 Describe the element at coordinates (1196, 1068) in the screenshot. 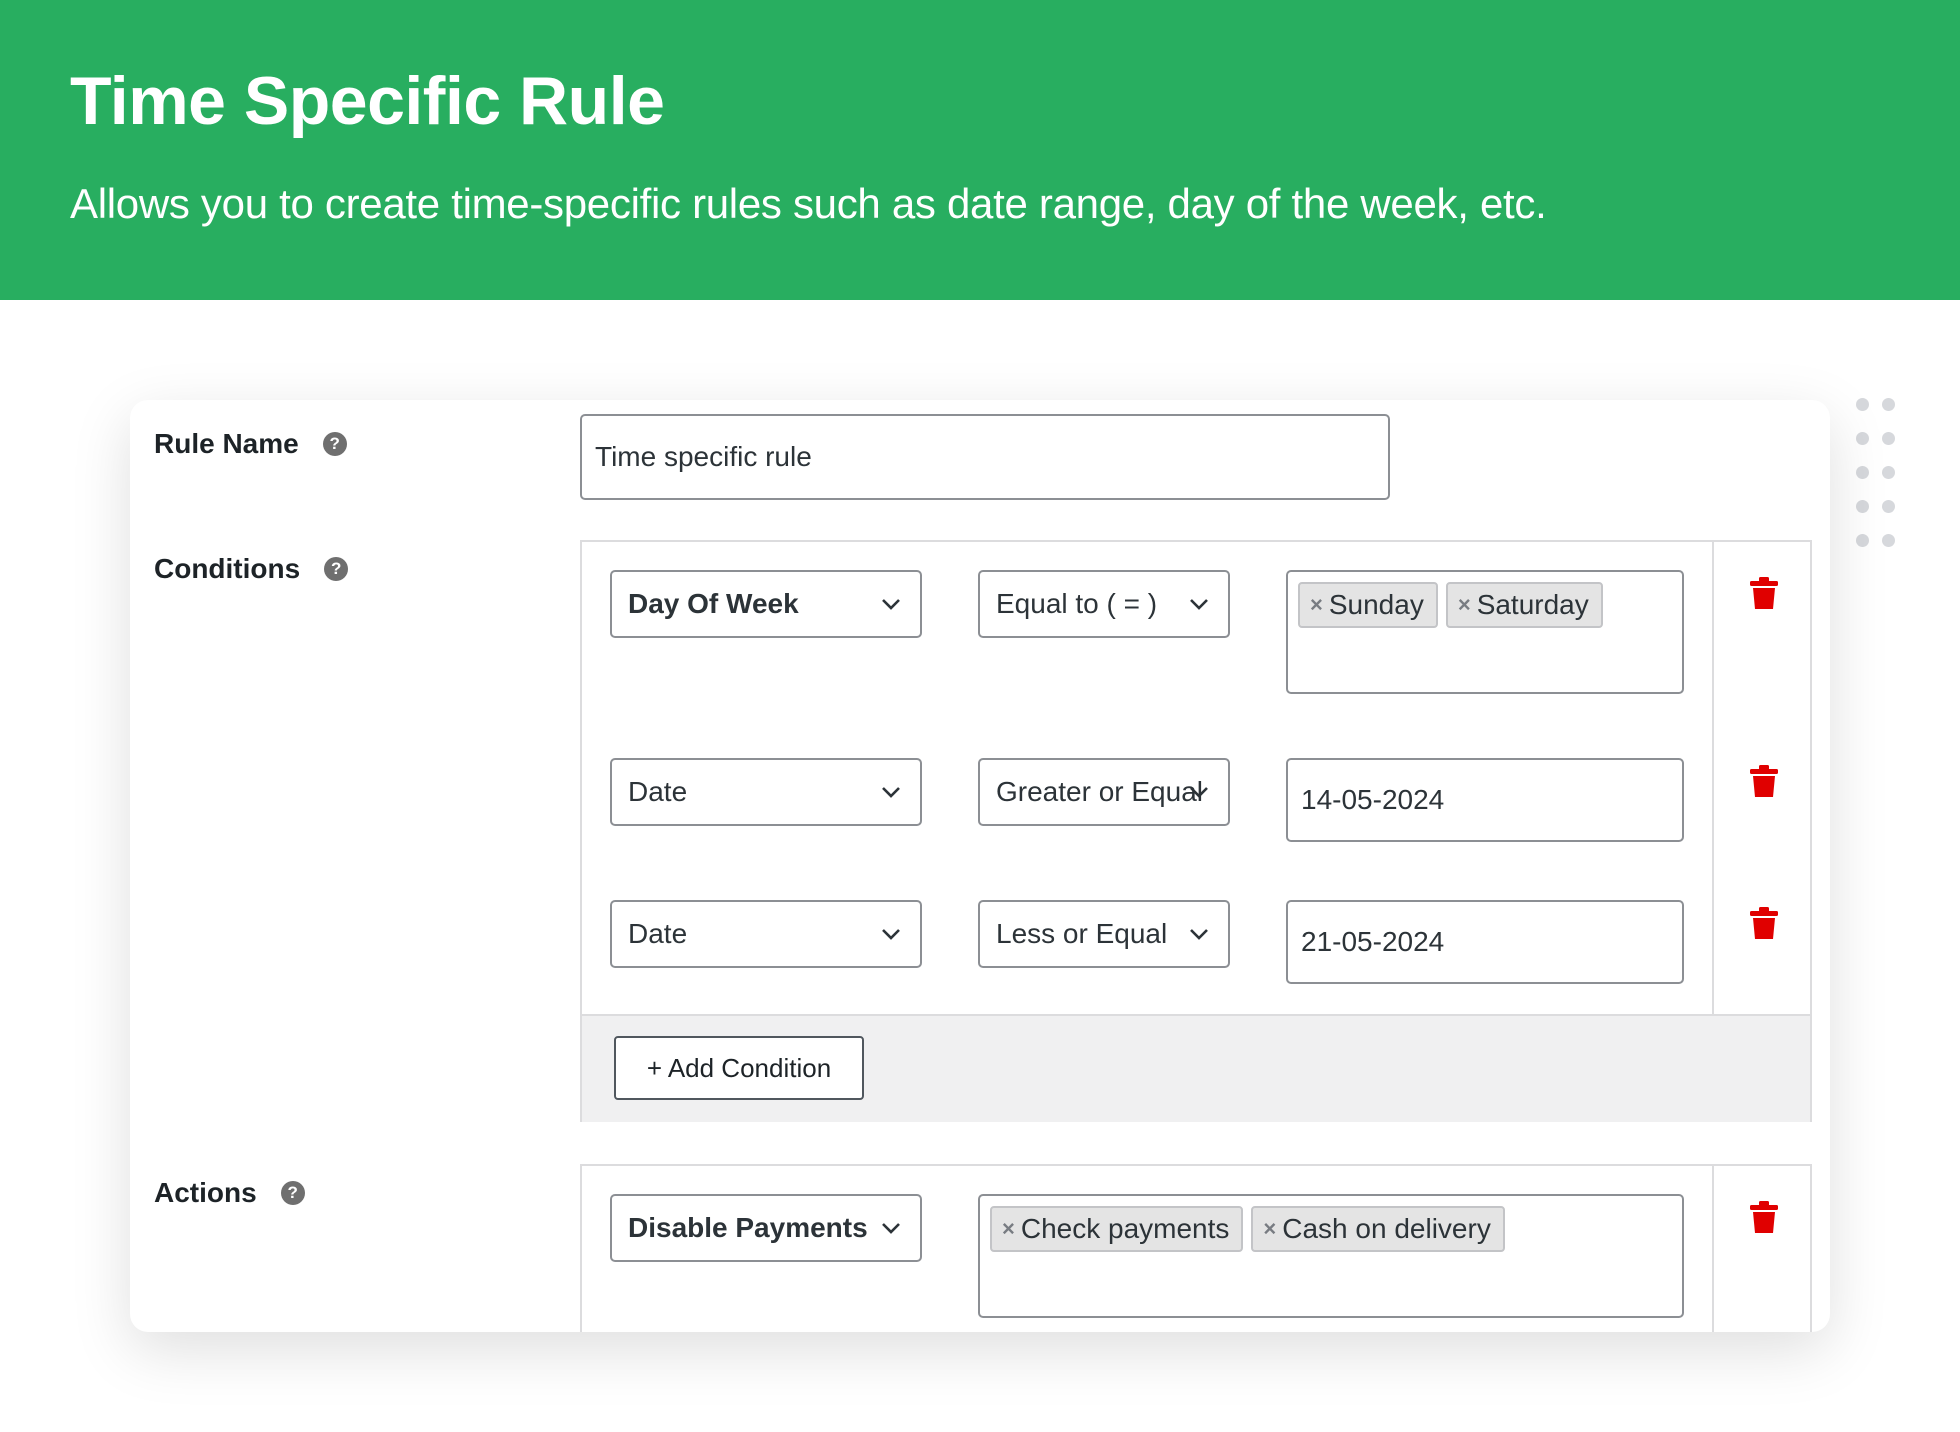

I see `conditions-footer: + Add Condition` at that location.